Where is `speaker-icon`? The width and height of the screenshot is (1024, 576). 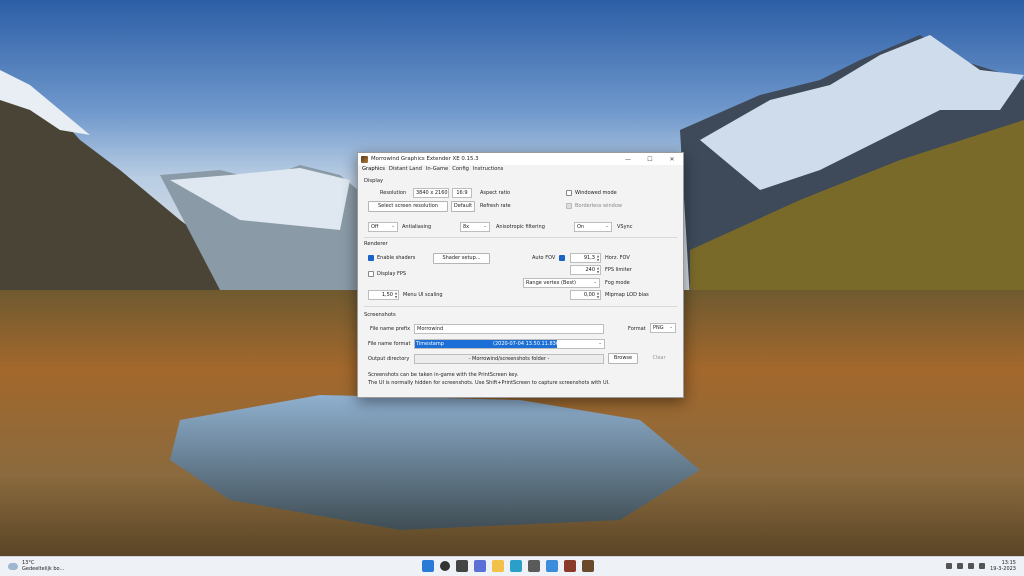
speaker-icon is located at coordinates (971, 566).